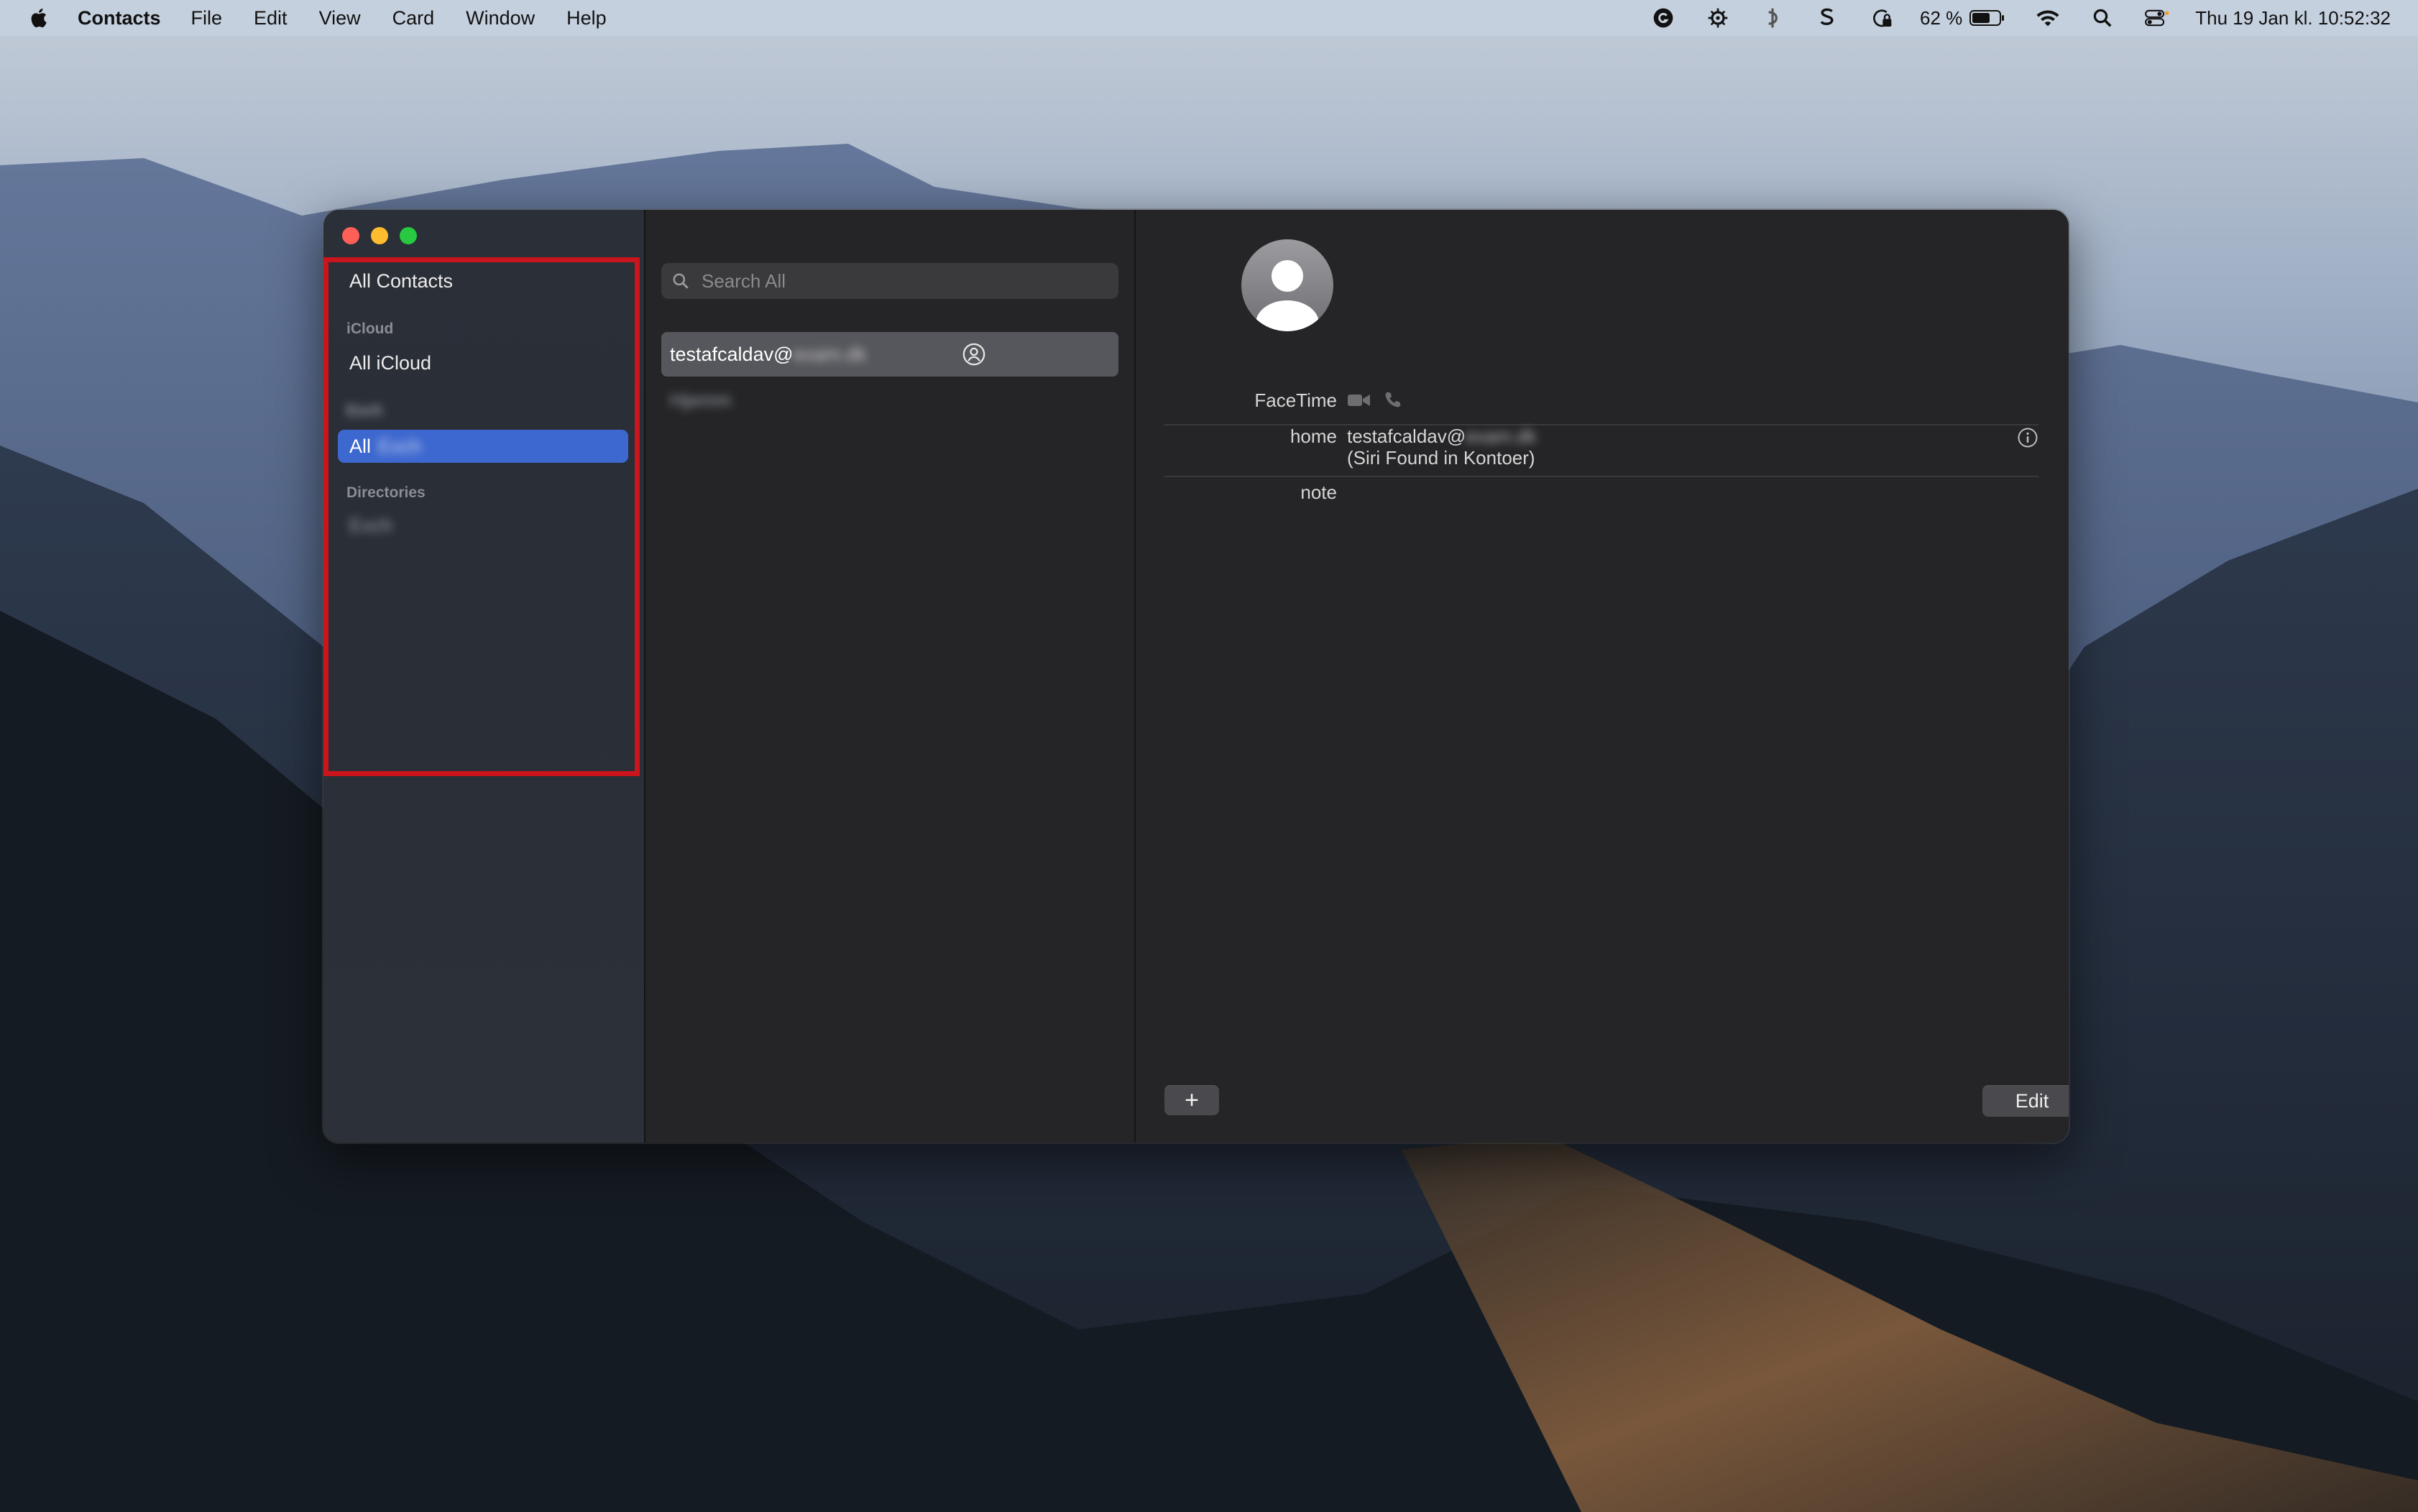 The height and width of the screenshot is (1512, 2418). I want to click on home-email-label: home, so click(1250, 437).